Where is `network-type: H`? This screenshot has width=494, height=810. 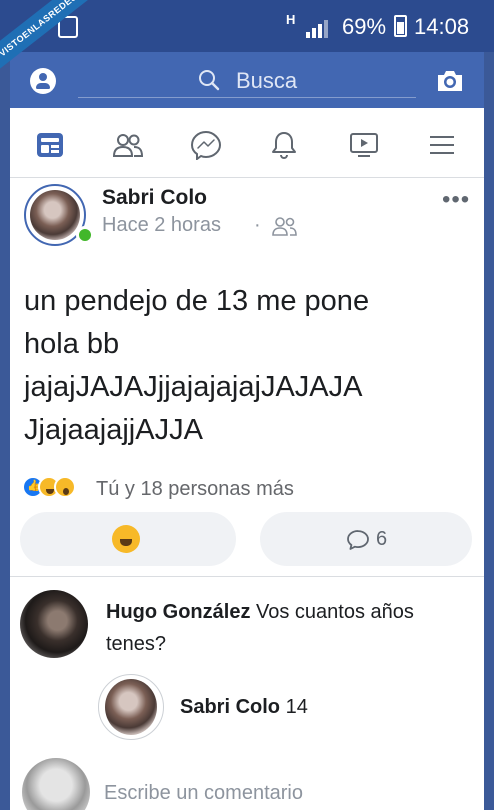 network-type: H is located at coordinates (291, 19).